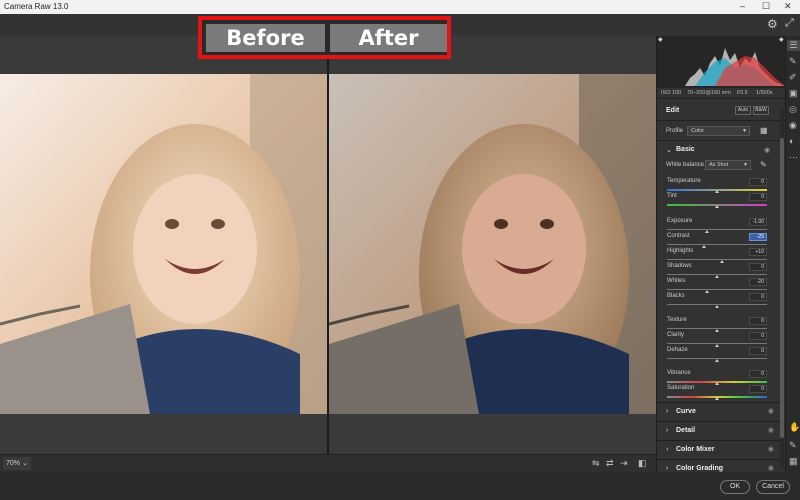  I want to click on zoom-eyedropper-icon: ✎, so click(793, 445).